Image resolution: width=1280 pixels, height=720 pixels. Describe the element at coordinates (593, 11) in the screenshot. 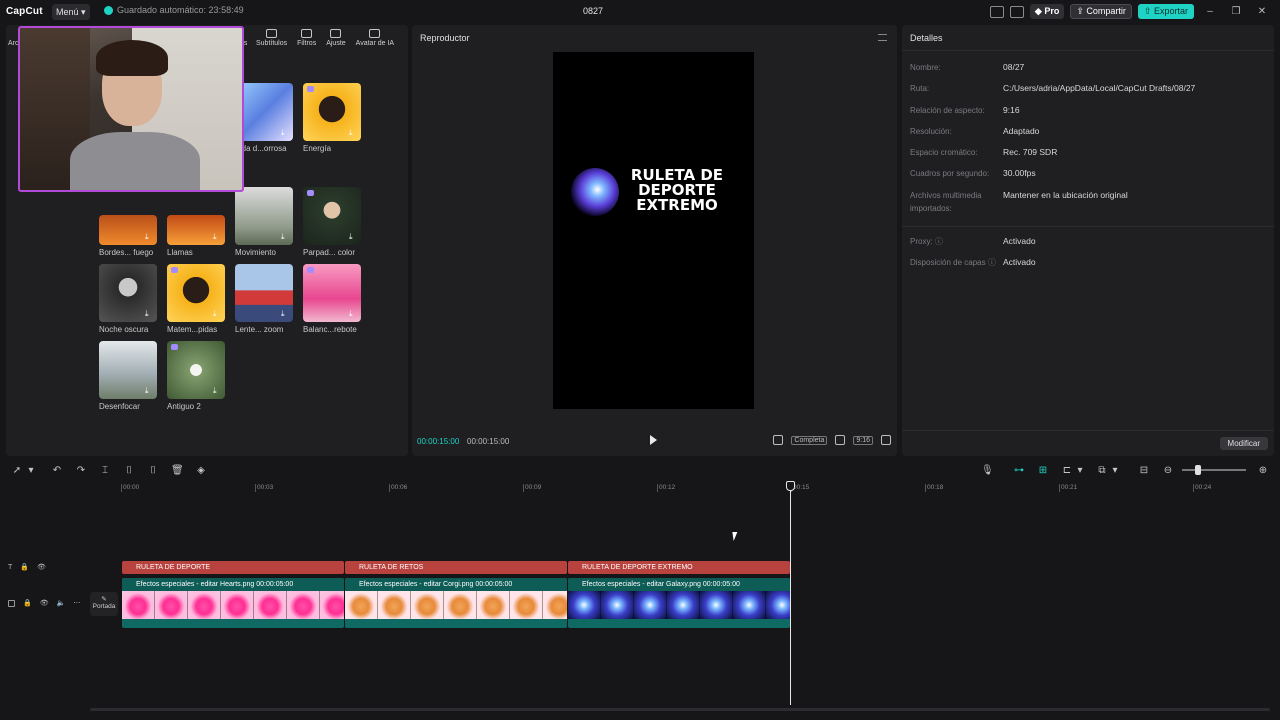

I see `project-title: 0827` at that location.